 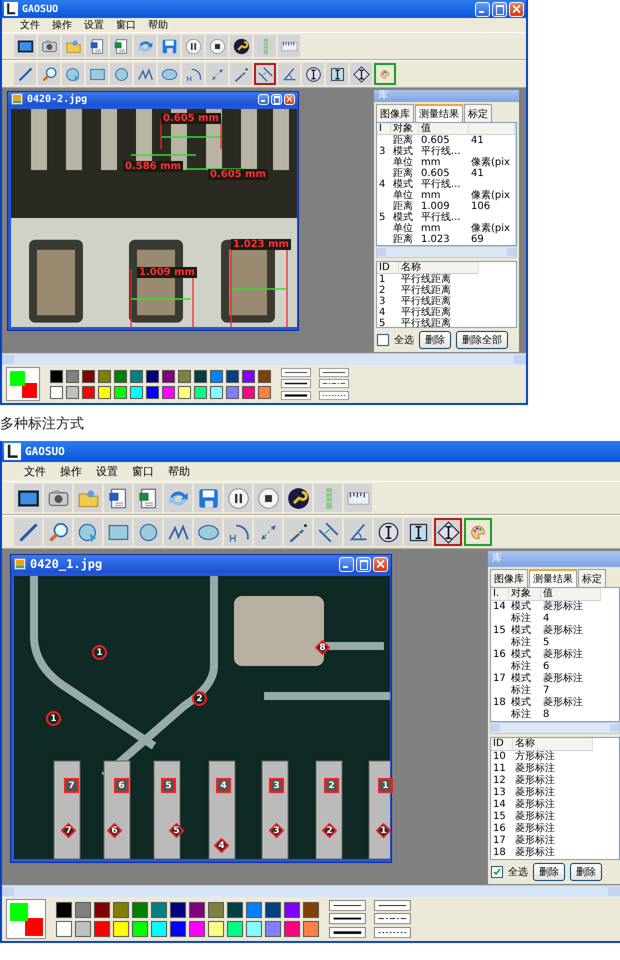 I want to click on diamond-marker: 3, so click(x=276, y=830).